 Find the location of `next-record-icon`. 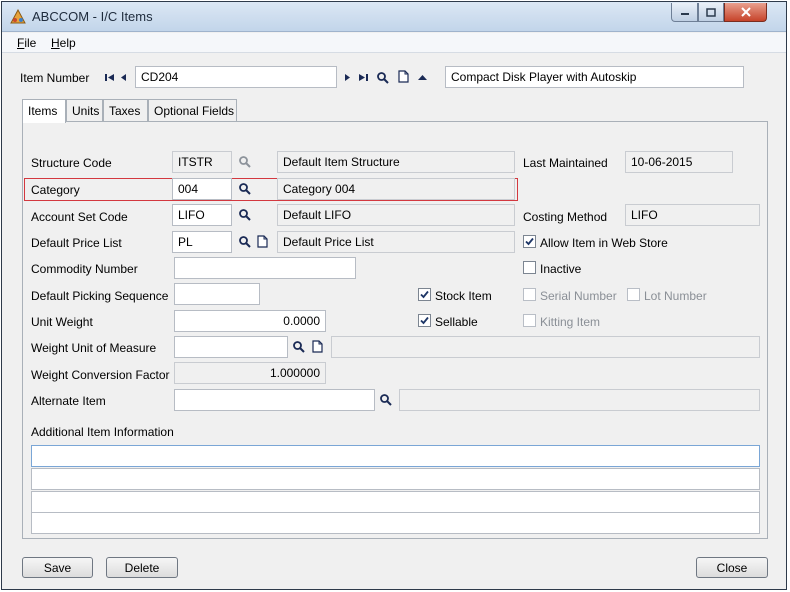

next-record-icon is located at coordinates (347, 77).